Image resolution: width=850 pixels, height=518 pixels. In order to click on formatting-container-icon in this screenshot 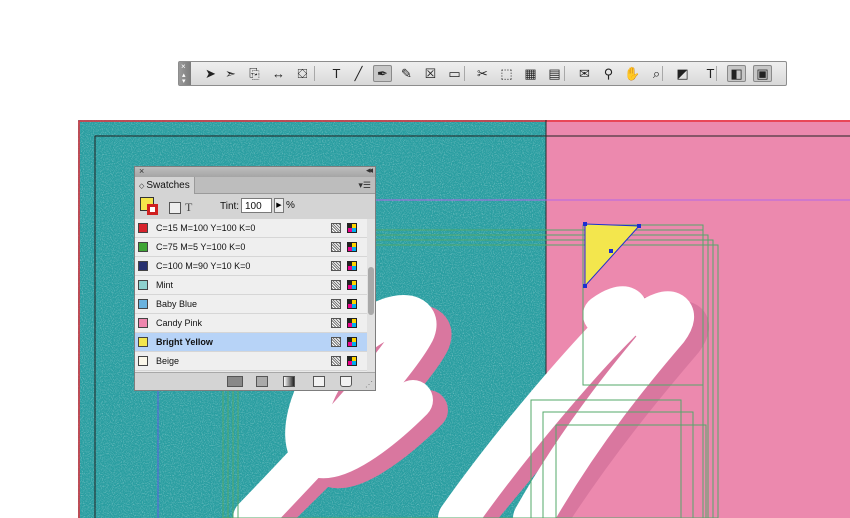, I will do `click(175, 208)`.